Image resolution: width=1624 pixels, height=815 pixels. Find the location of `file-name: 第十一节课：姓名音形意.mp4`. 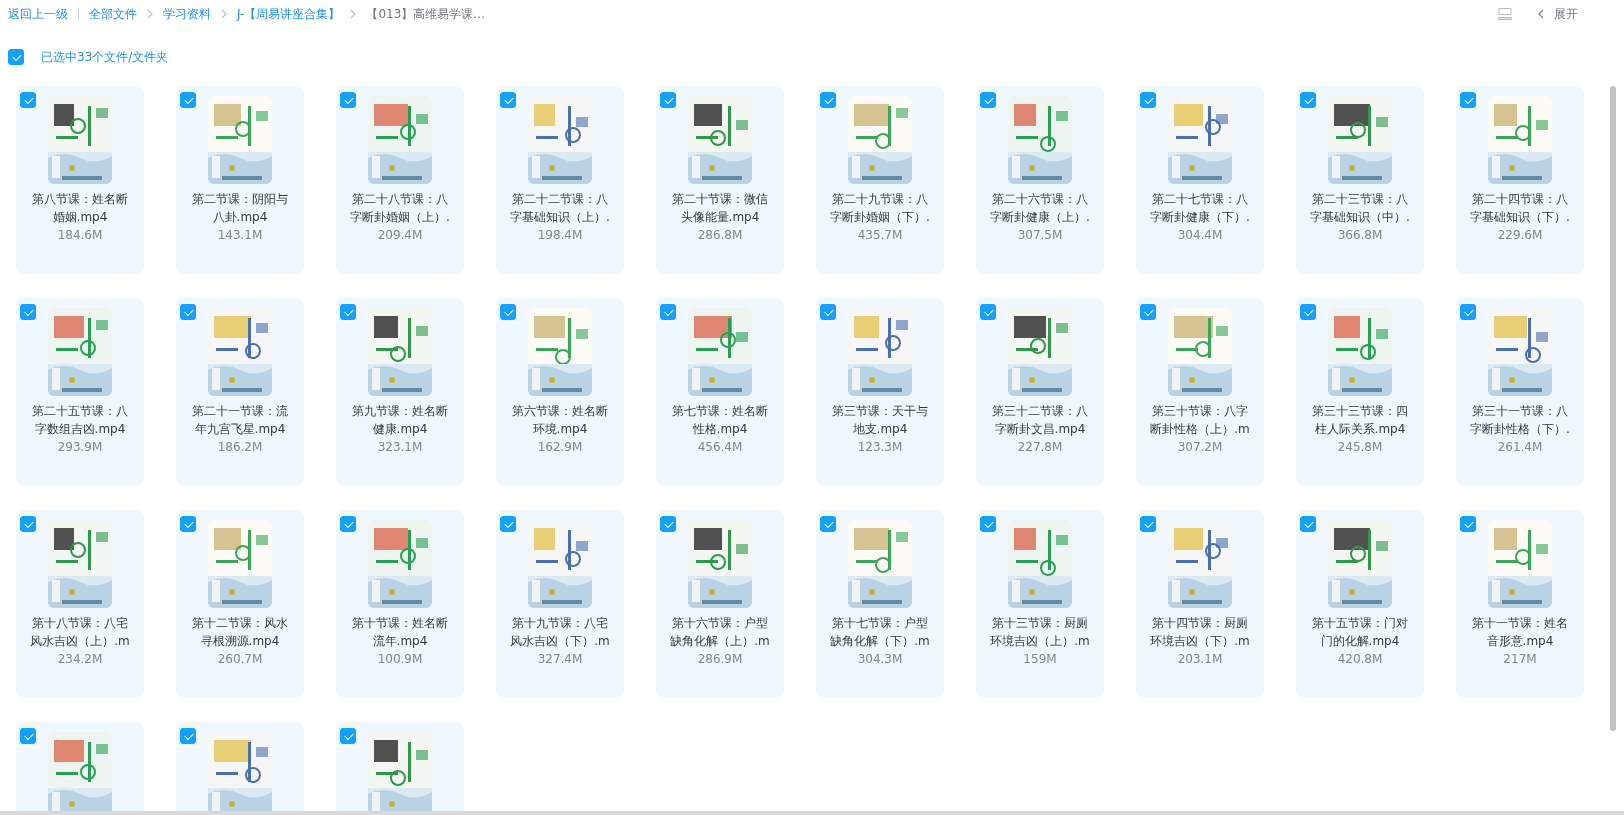

file-name: 第十一节课：姓名音形意.mp4 is located at coordinates (1520, 632).